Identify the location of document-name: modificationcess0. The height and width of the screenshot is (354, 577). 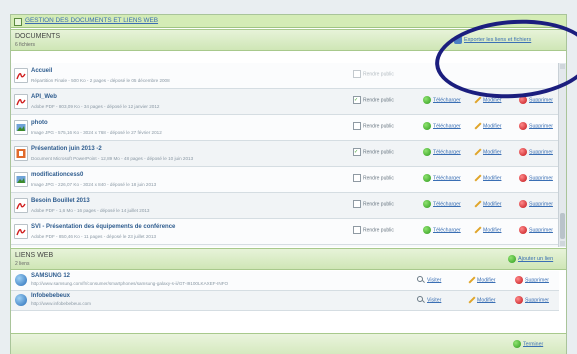
(57, 175).